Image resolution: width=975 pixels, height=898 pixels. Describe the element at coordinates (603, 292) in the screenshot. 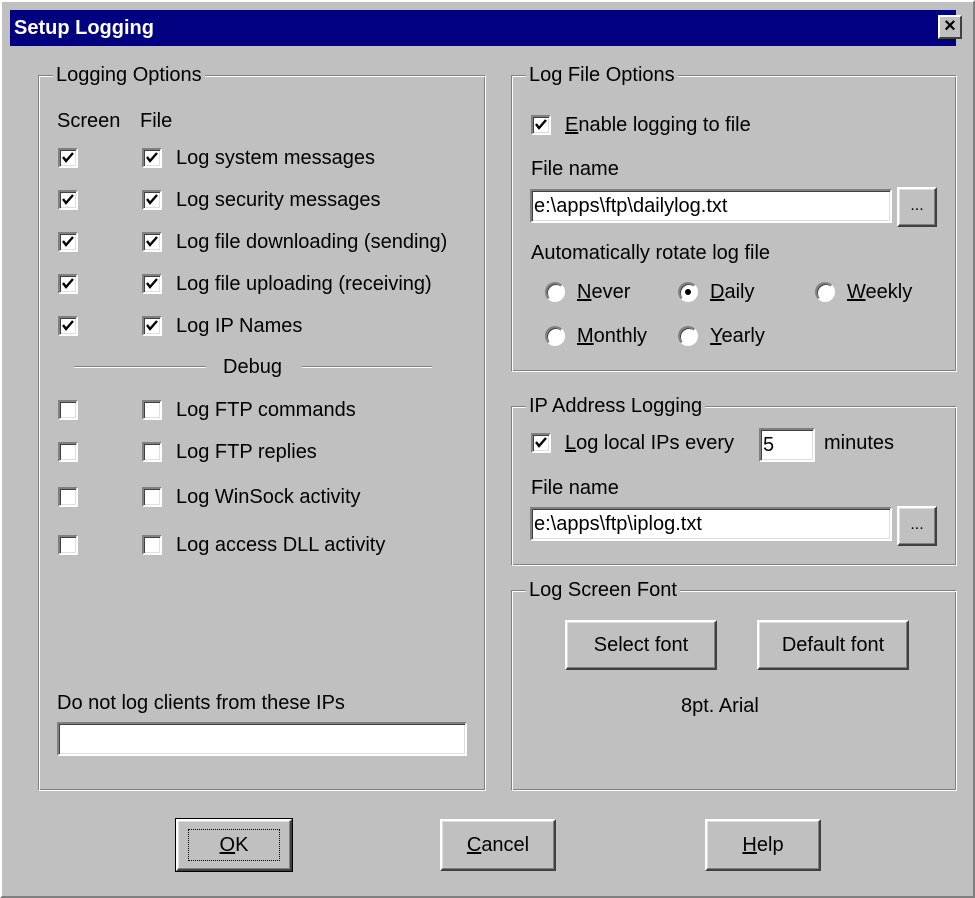

I see `rotate-never-label: Never` at that location.